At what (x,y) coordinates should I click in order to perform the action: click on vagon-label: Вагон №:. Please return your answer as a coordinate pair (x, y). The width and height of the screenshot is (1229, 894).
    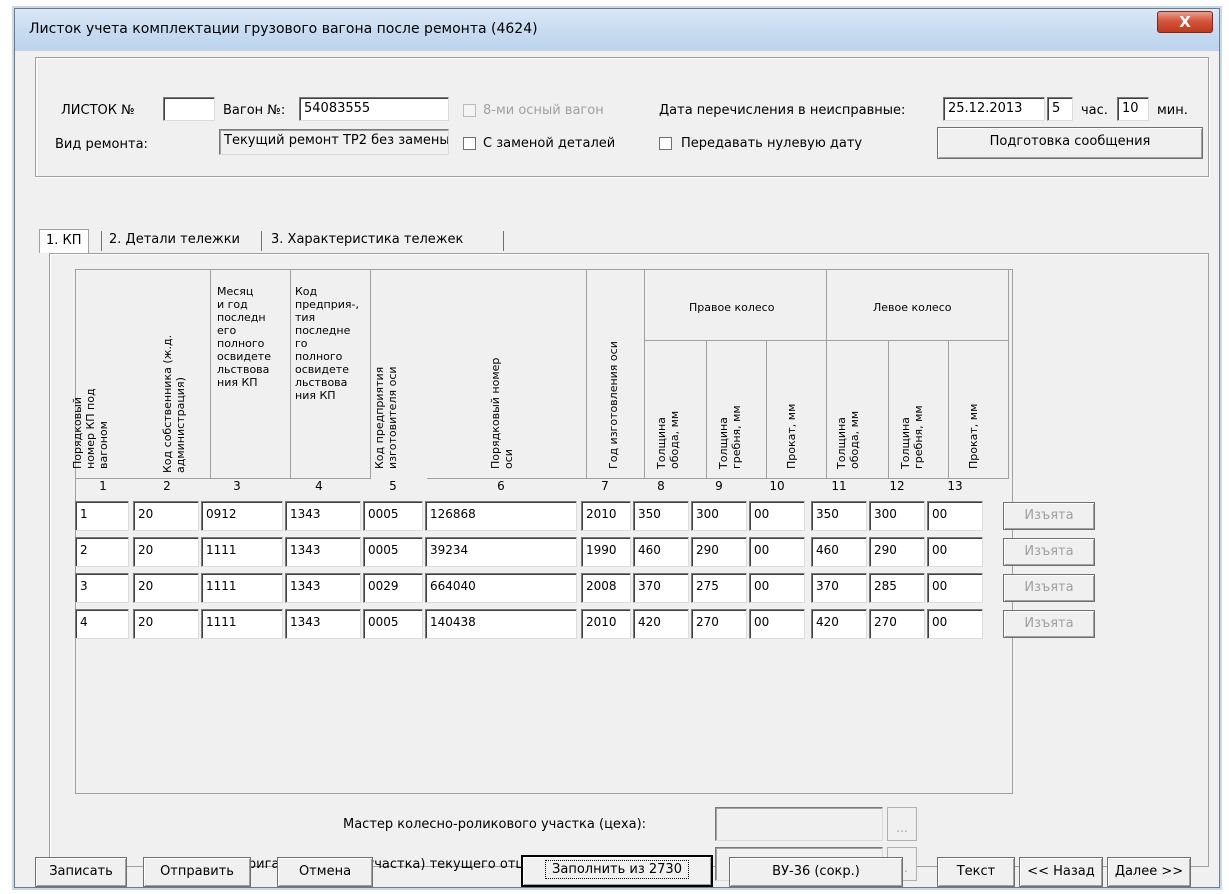
    Looking at the image, I should click on (254, 110).